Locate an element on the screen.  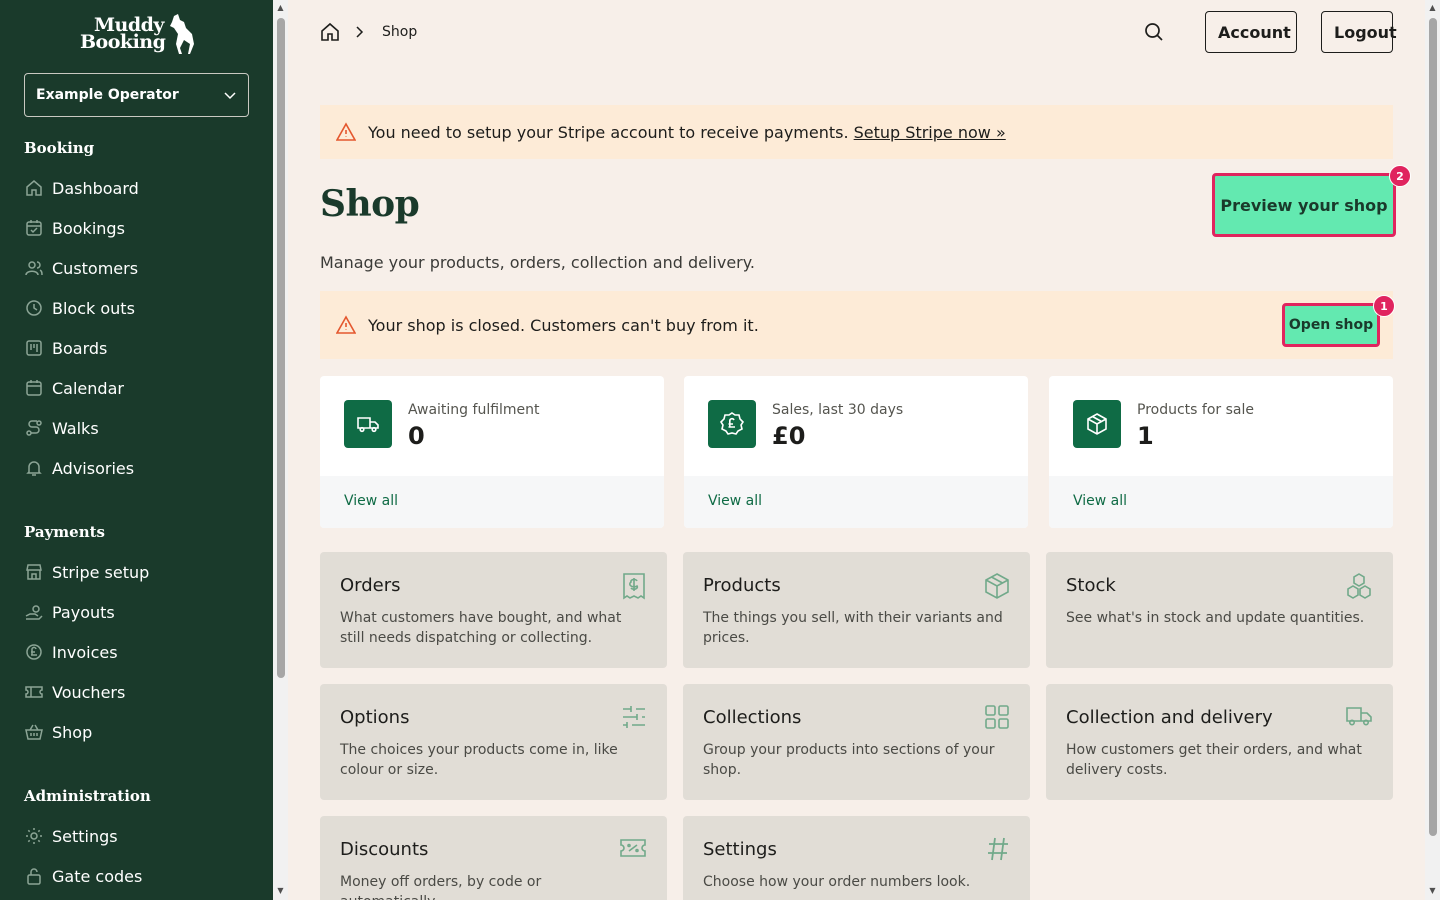
stat-label: Awaiting fulfilment is located at coordinates (474, 410).